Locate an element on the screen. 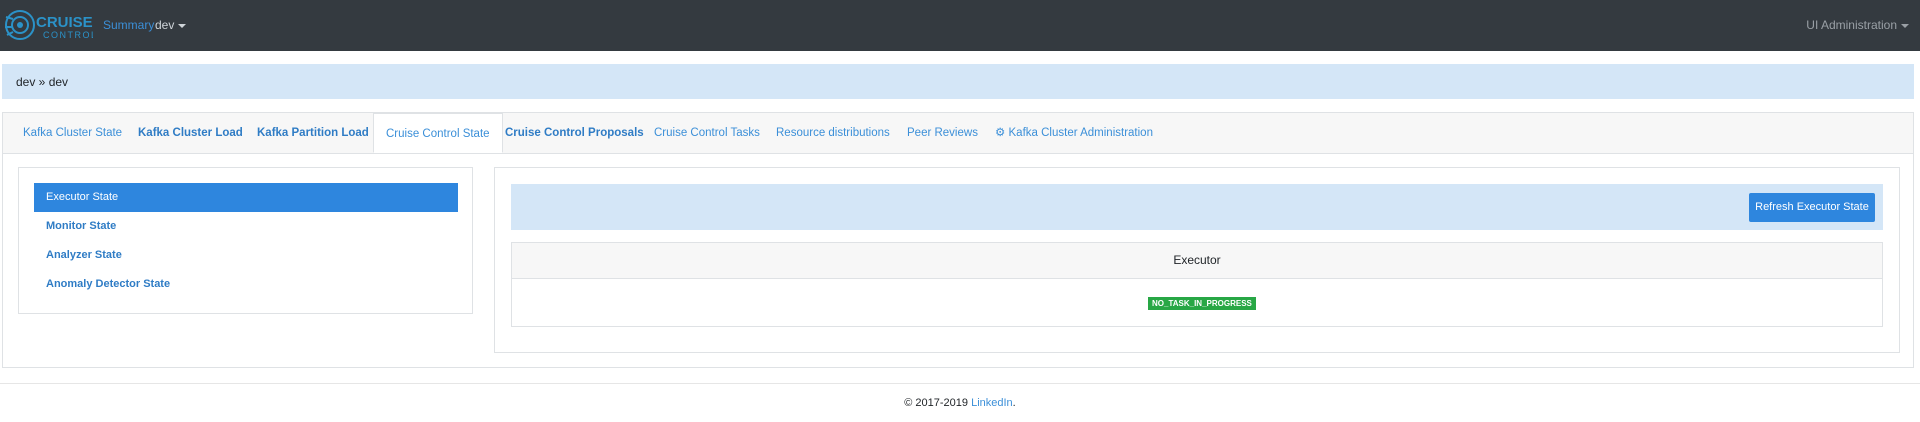 The image size is (1920, 422). cluster-dropdown-label: dev is located at coordinates (165, 25).